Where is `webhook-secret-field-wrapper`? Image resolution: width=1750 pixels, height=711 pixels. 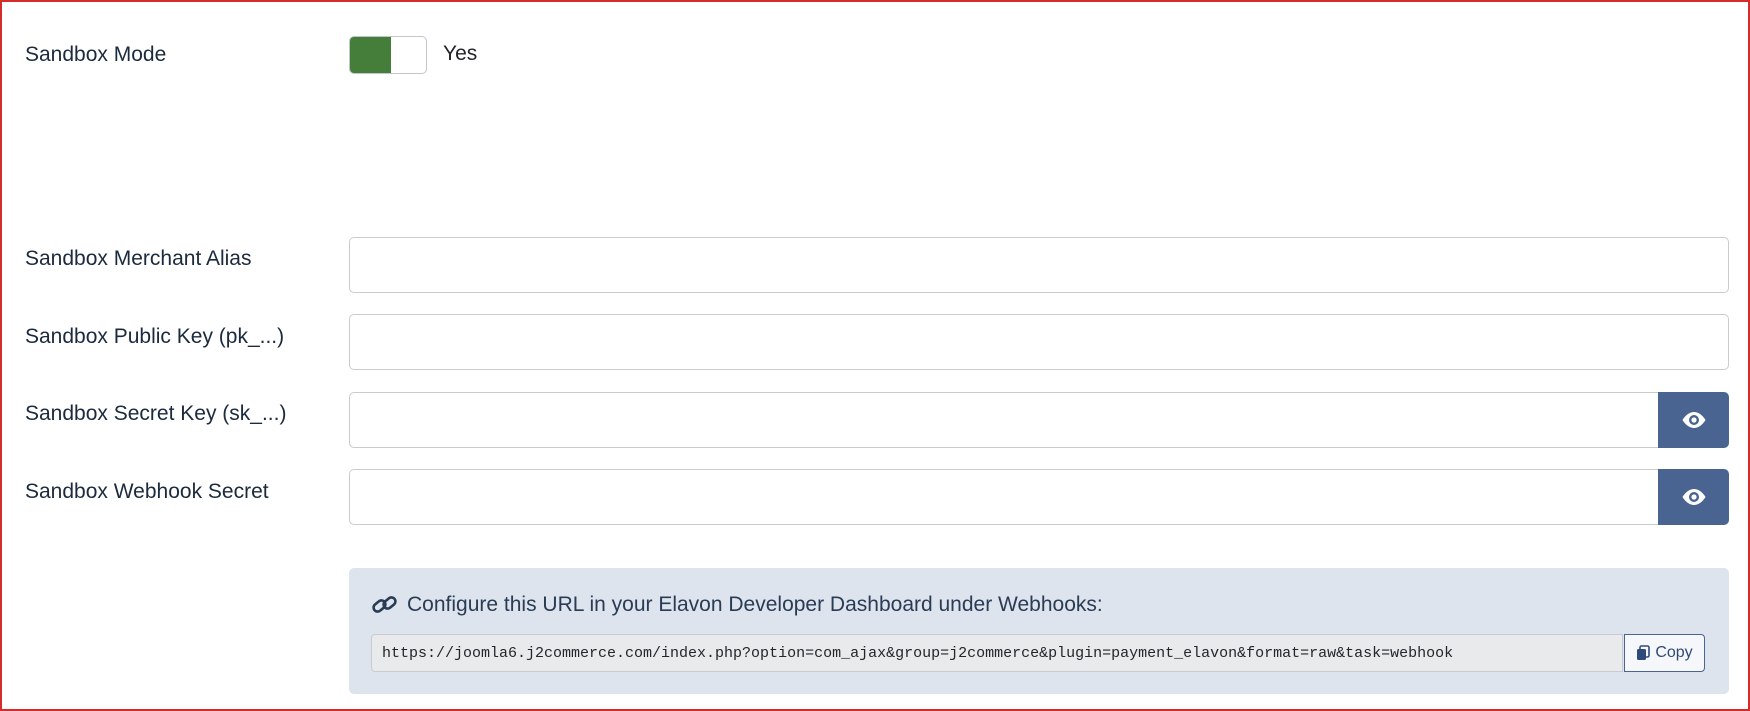 webhook-secret-field-wrapper is located at coordinates (1004, 497).